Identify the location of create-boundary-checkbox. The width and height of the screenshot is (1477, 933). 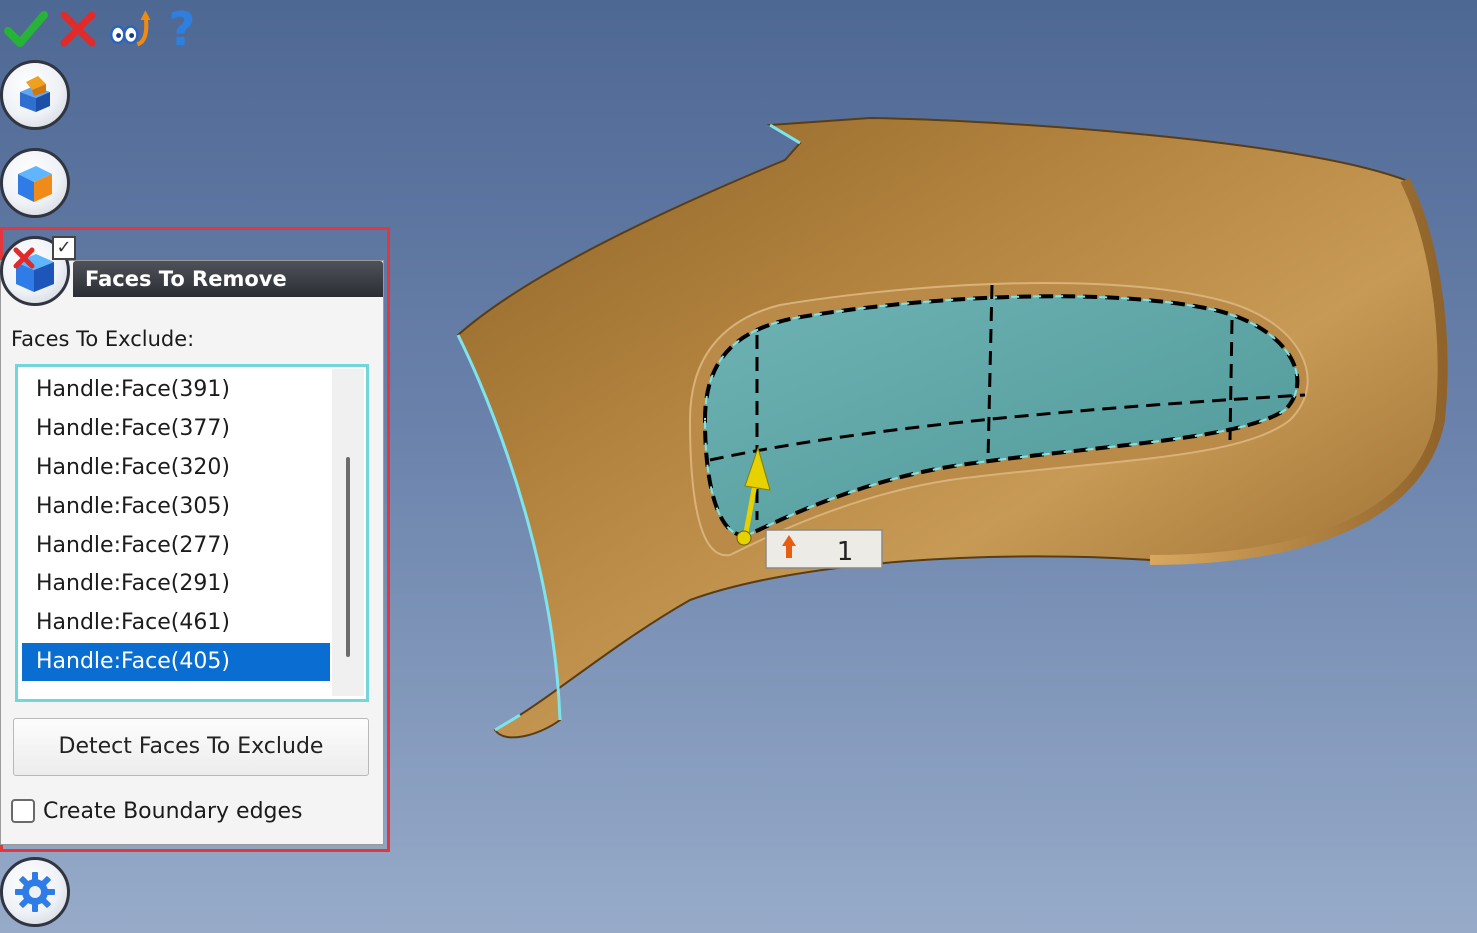
(23, 811).